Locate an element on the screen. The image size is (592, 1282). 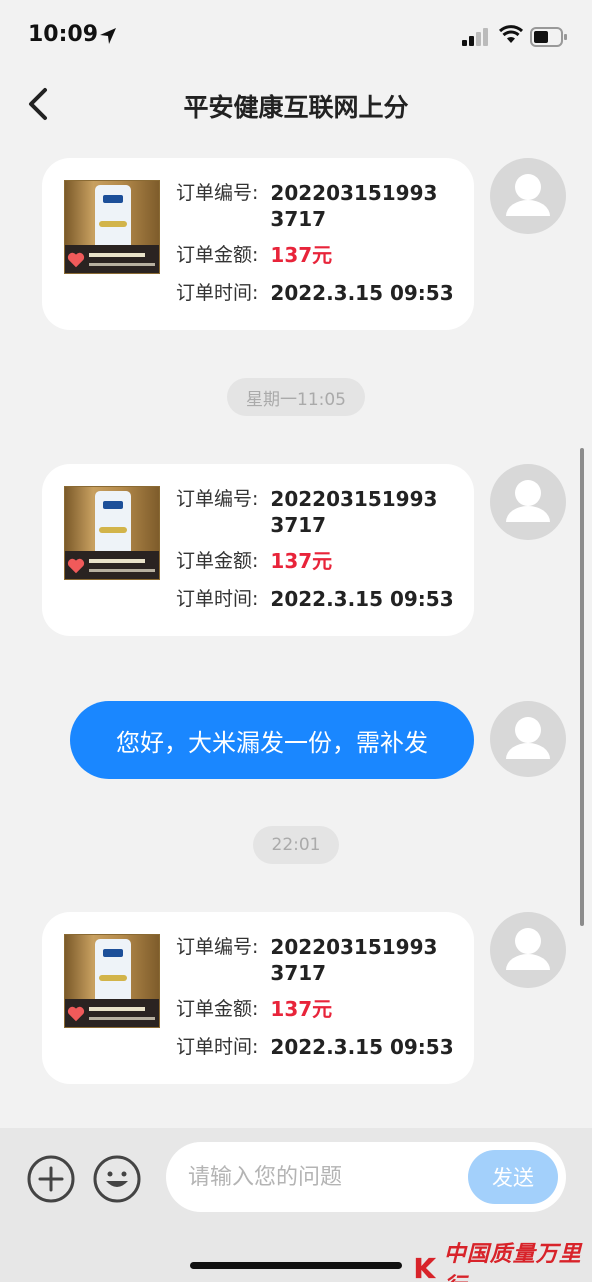
message-input is located at coordinates (318, 1177).